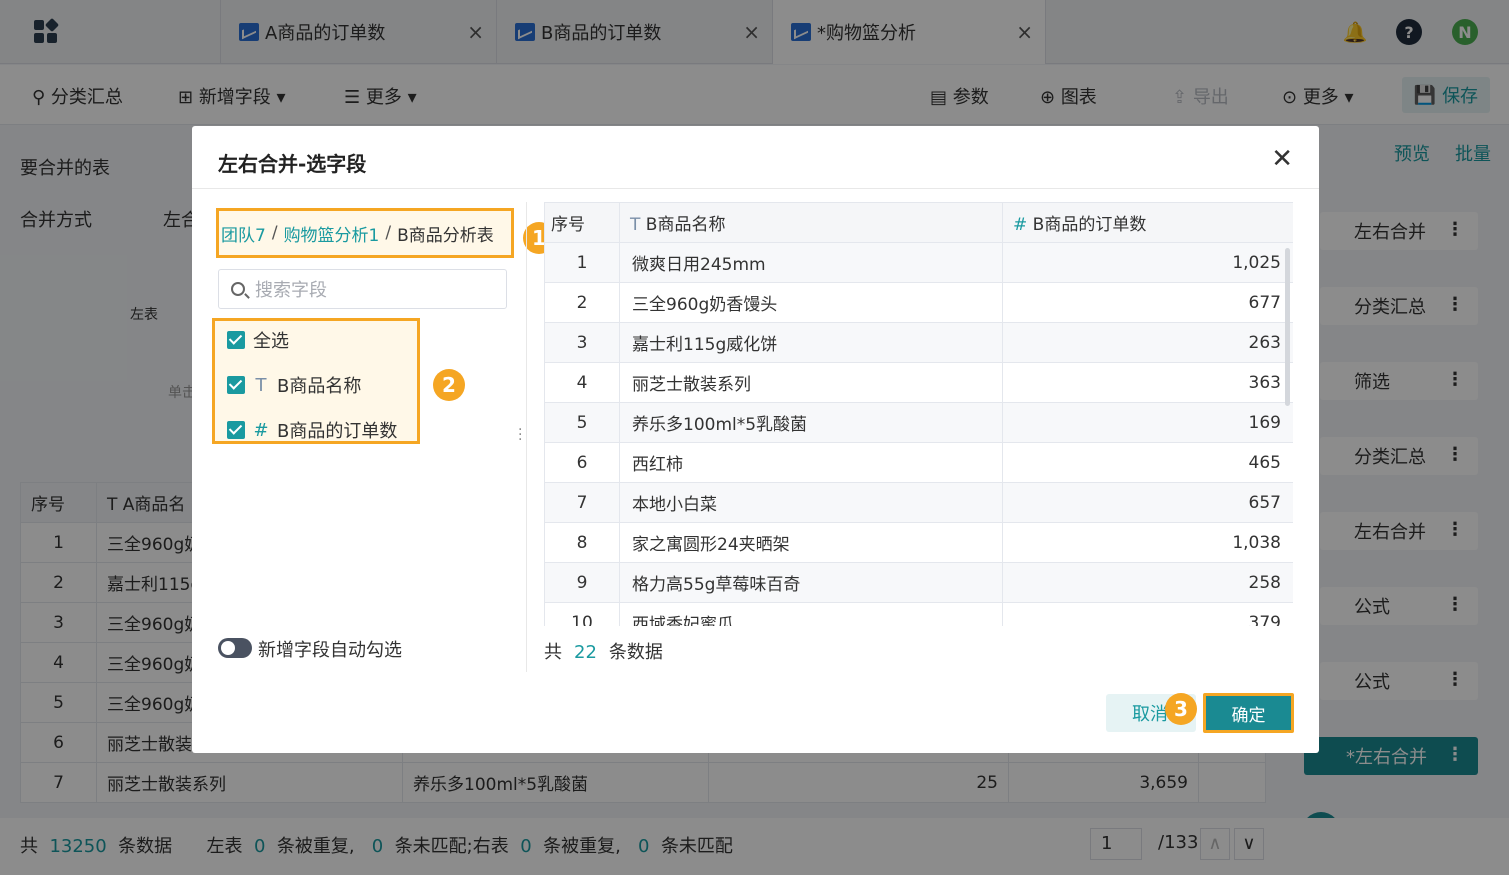 The width and height of the screenshot is (1509, 875). What do you see at coordinates (918, 582) in the screenshot?
I see `table-row: 9 格力高55g草莓味百奇 258` at bounding box center [918, 582].